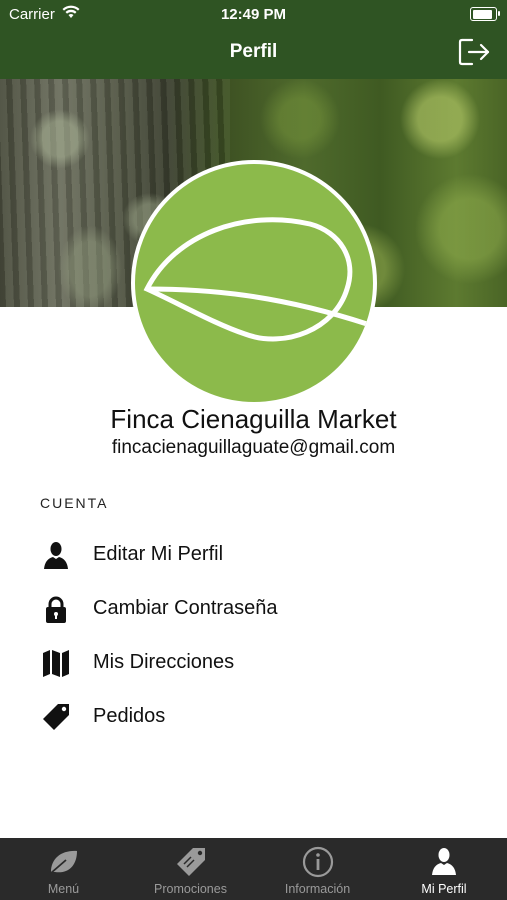  What do you see at coordinates (190, 862) in the screenshot?
I see `tags-icon` at bounding box center [190, 862].